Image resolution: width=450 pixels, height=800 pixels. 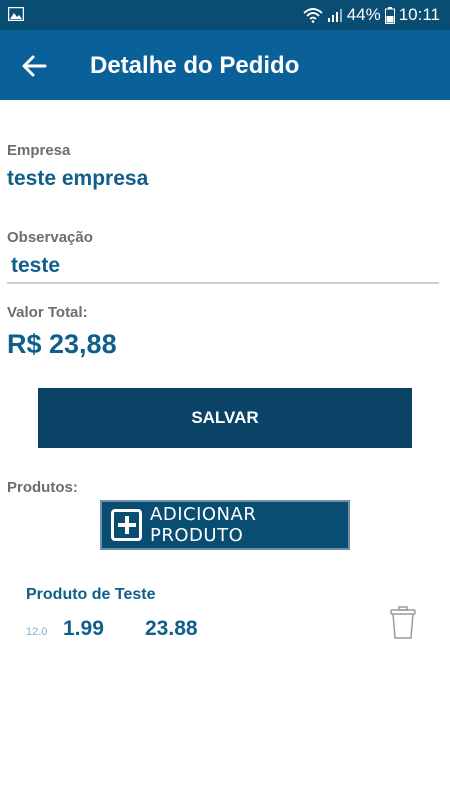 I want to click on product-quantity: 12.0, so click(x=37, y=632).